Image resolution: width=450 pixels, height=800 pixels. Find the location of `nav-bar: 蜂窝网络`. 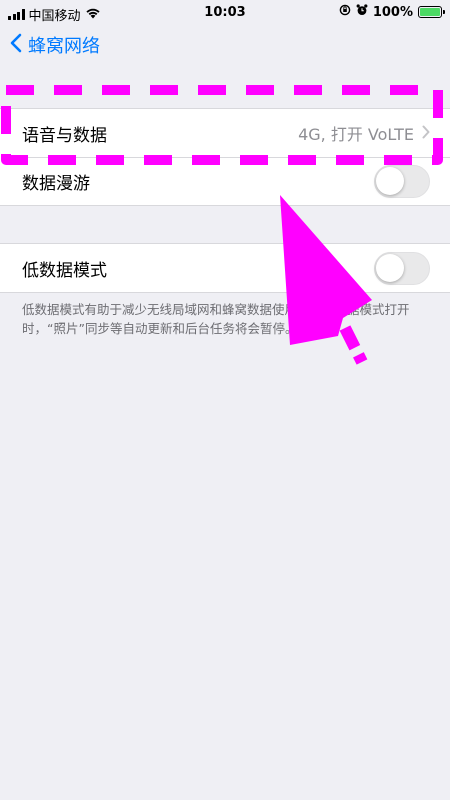

nav-bar: 蜂窝网络 is located at coordinates (225, 48).